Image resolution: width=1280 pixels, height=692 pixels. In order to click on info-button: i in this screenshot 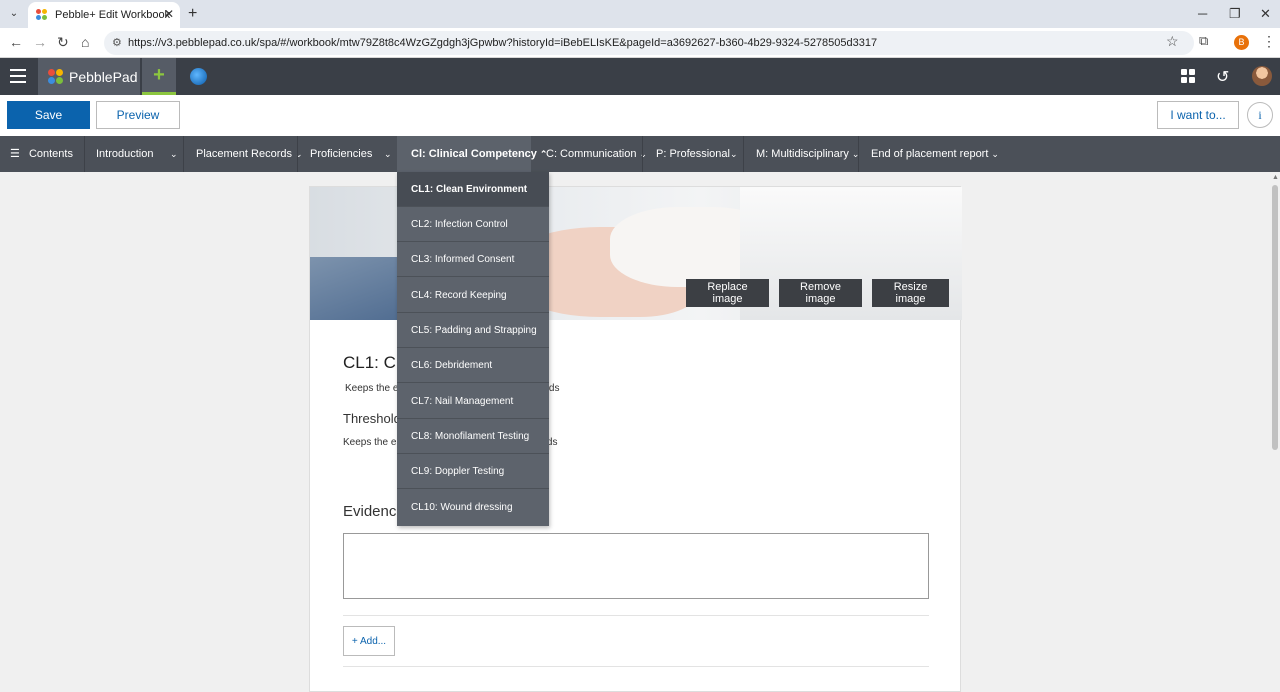, I will do `click(1260, 115)`.